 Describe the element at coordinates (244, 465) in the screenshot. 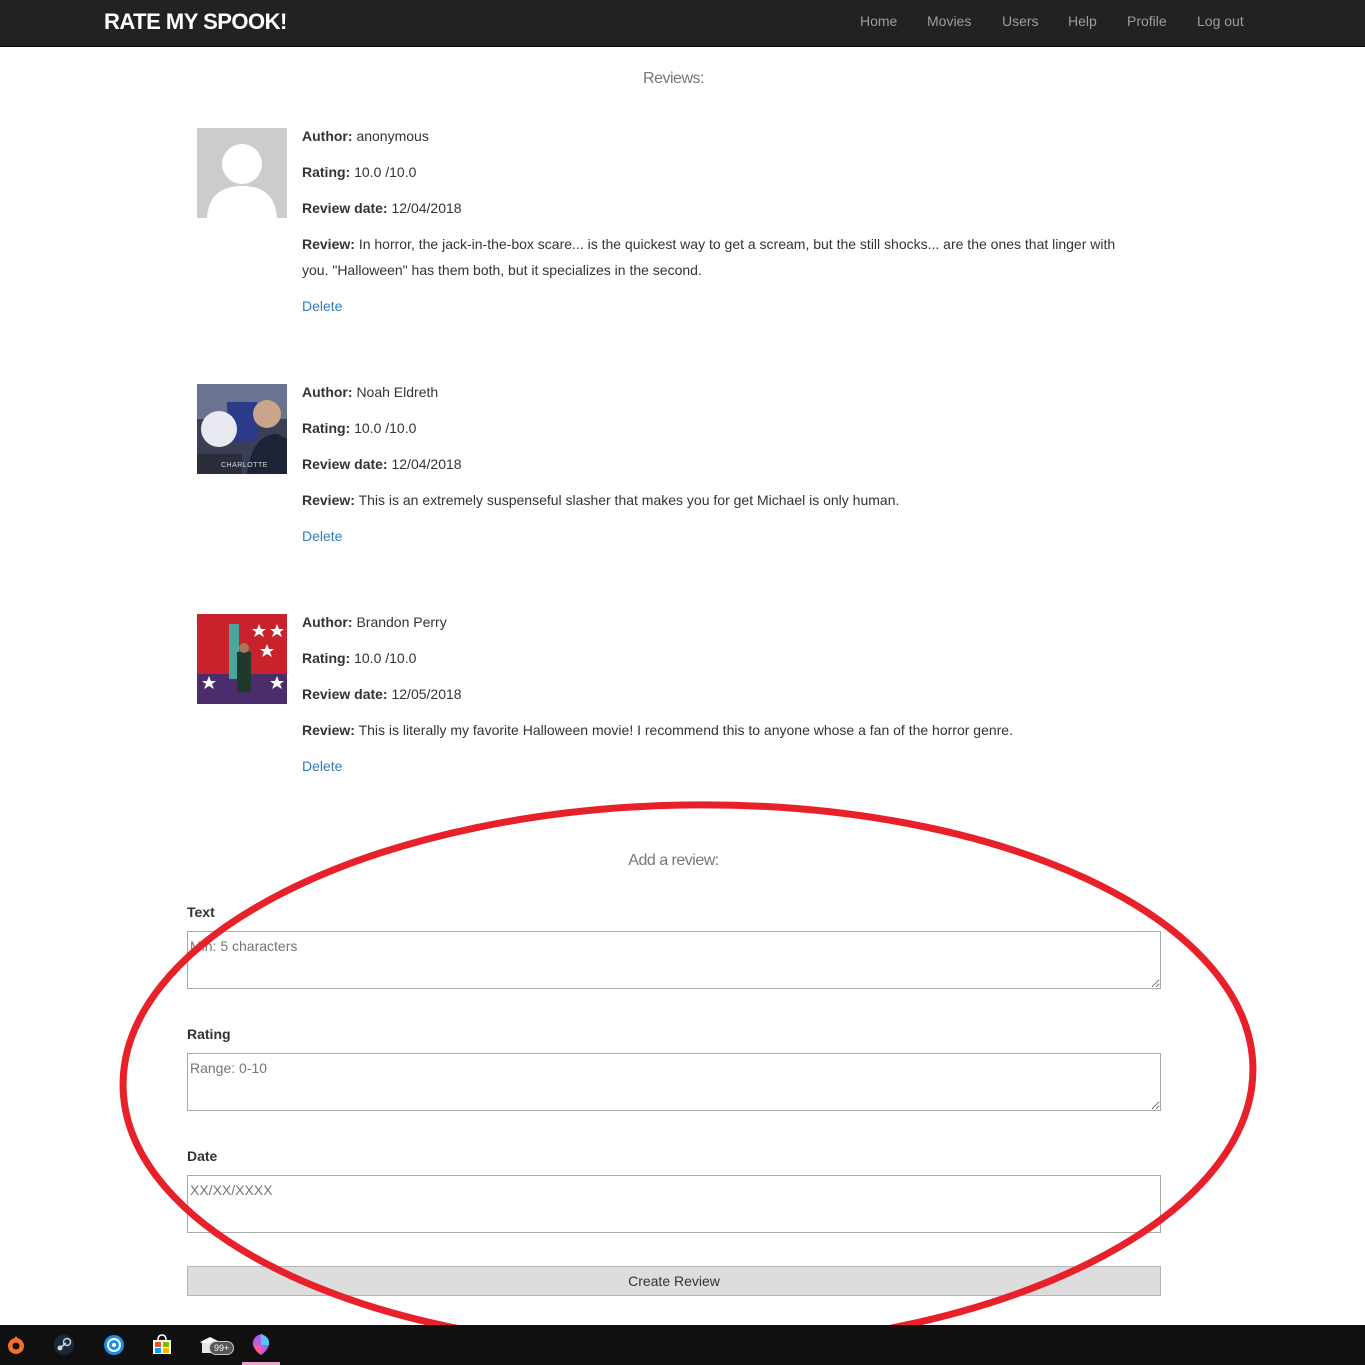

I see `avatar-caption: CHARLOTTE` at that location.